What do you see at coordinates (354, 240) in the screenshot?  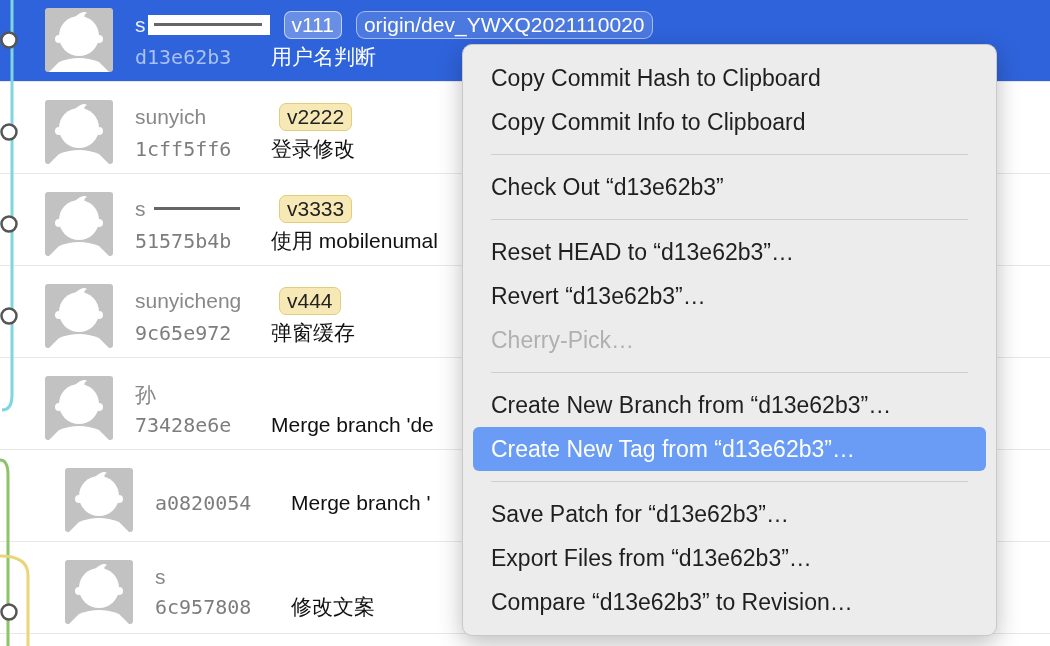 I see `commit-message: 使用 mobilenumal` at bounding box center [354, 240].